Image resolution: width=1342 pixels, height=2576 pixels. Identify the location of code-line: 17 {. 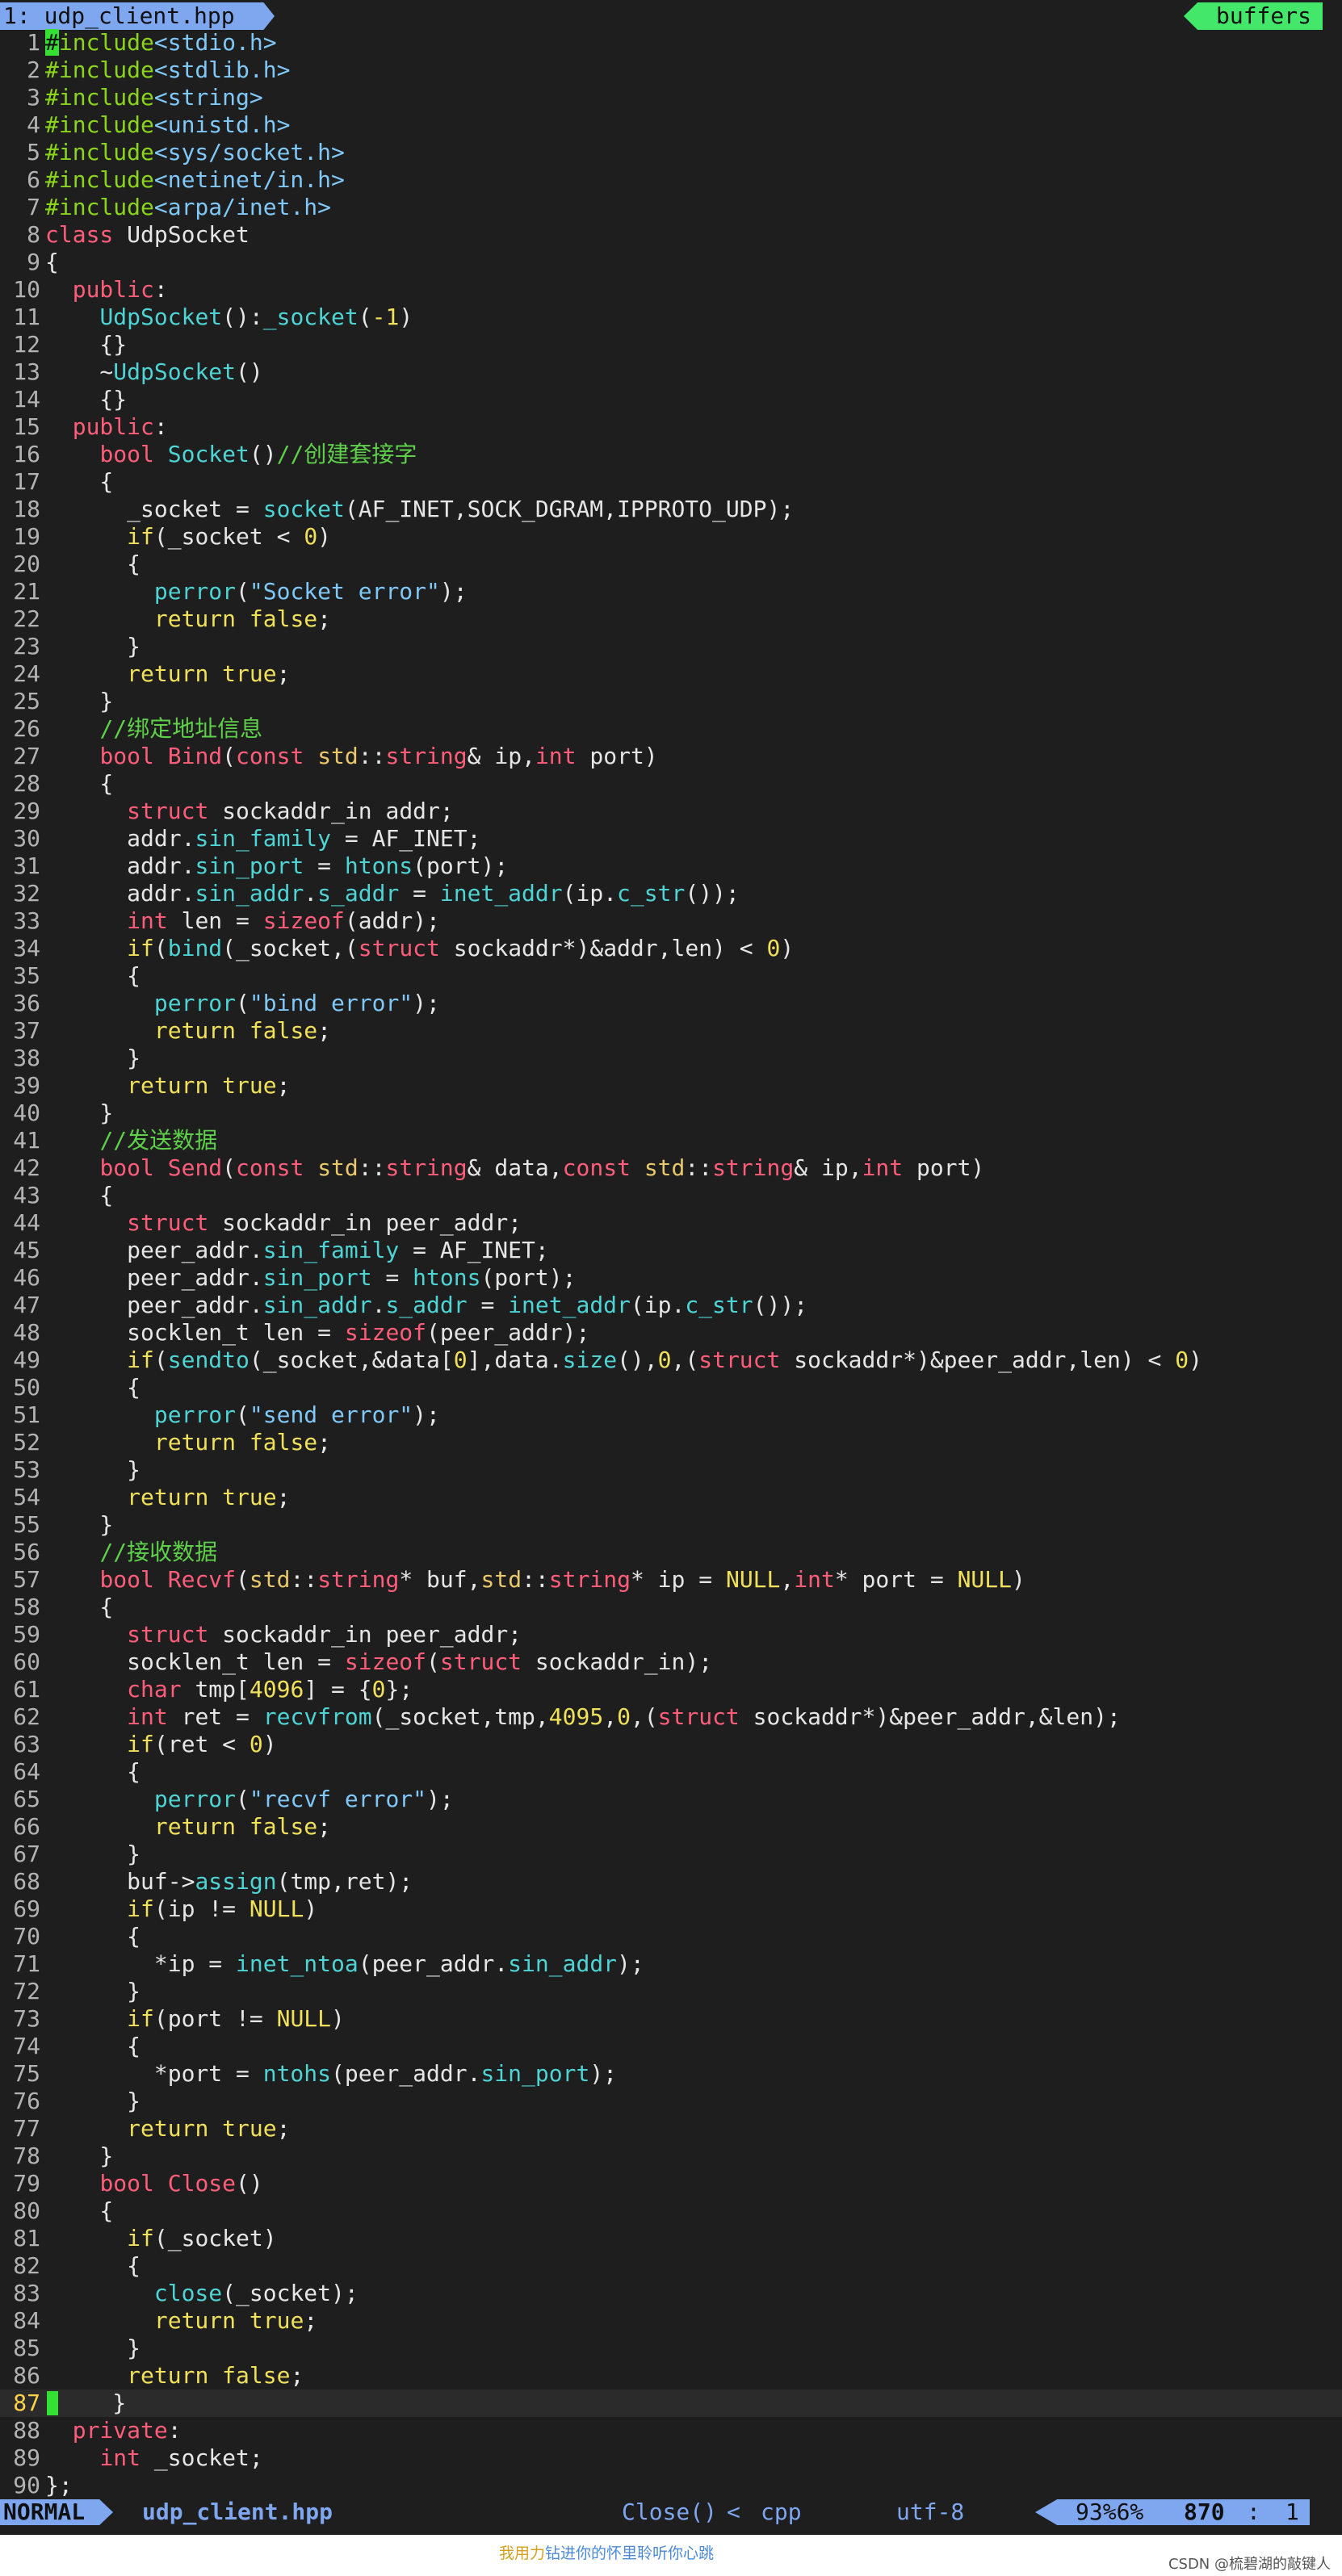
(671, 482).